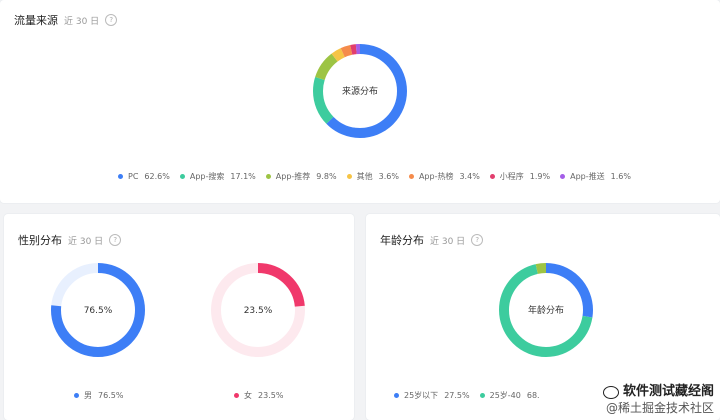  I want to click on gender-range: 近 30 日, so click(86, 241).